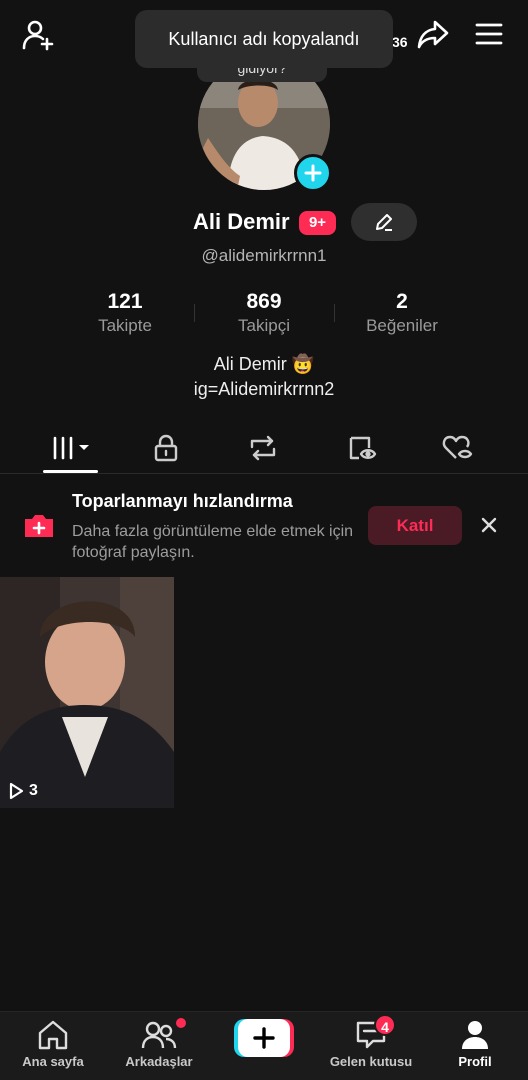  I want to click on bio-line: Ali Demir 🤠, so click(264, 364).